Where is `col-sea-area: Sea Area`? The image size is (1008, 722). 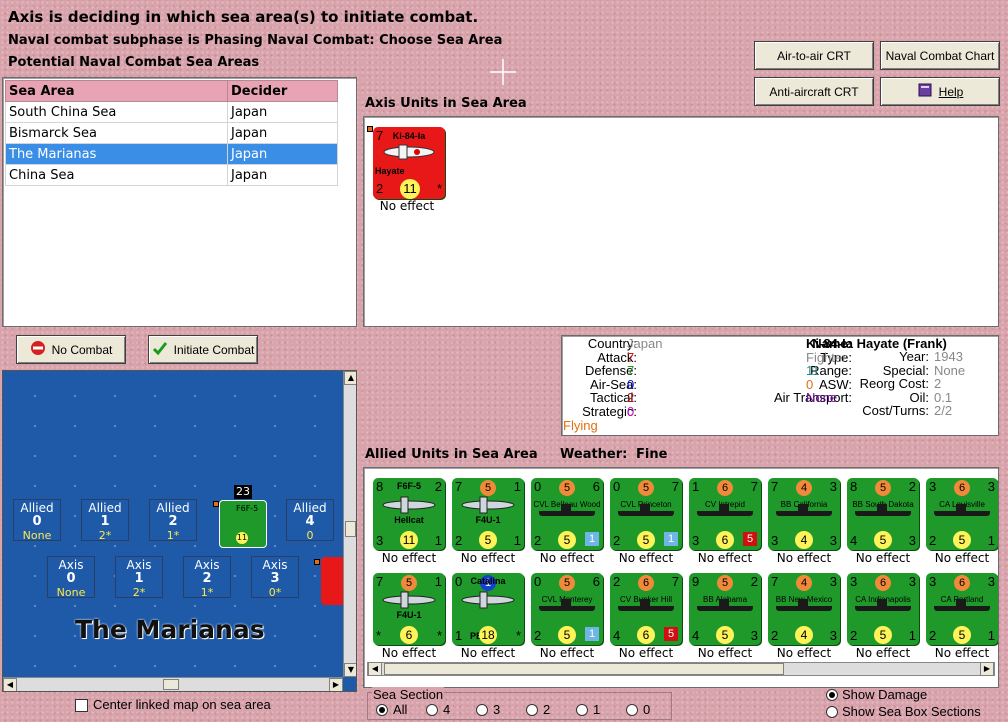 col-sea-area: Sea Area is located at coordinates (116, 91).